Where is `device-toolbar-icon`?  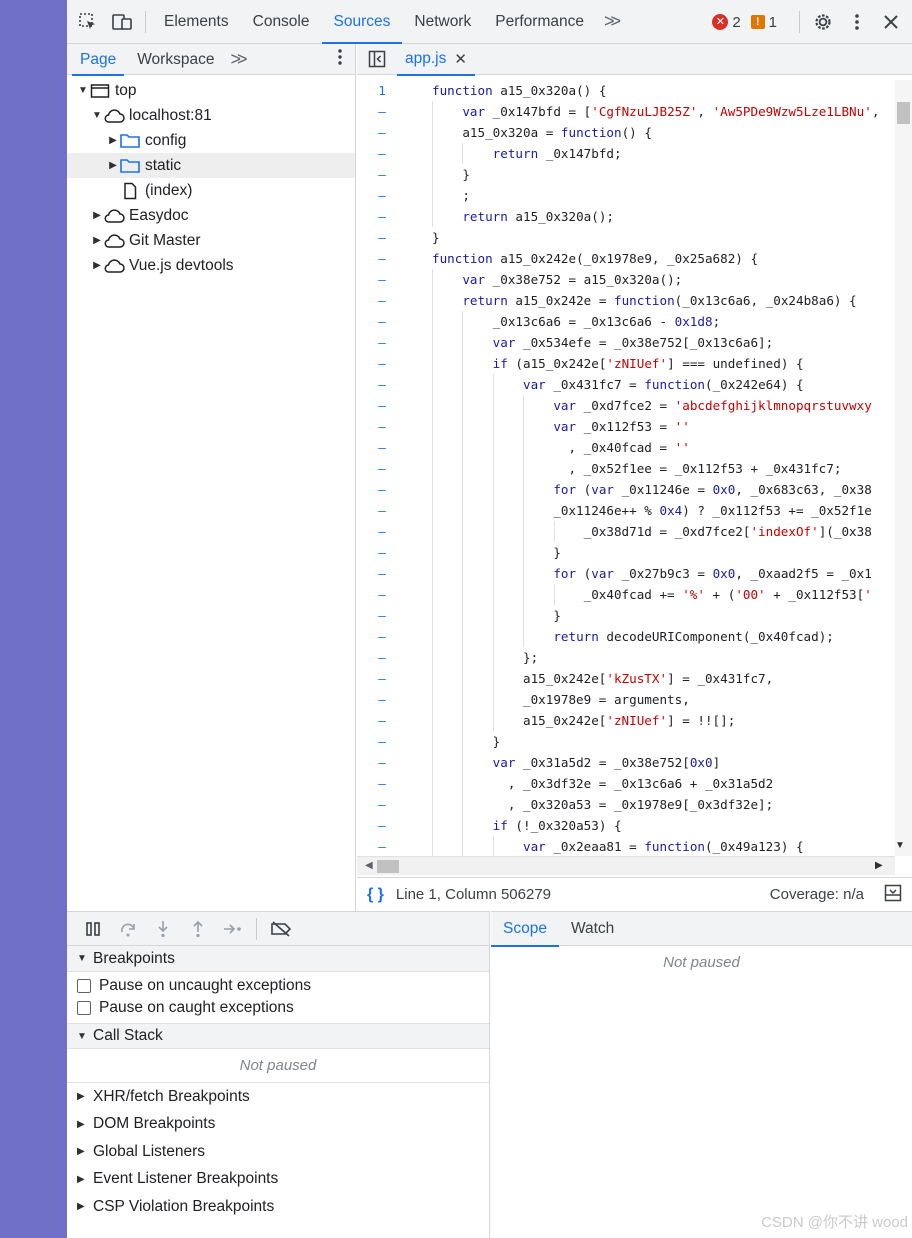
device-toolbar-icon is located at coordinates (122, 22).